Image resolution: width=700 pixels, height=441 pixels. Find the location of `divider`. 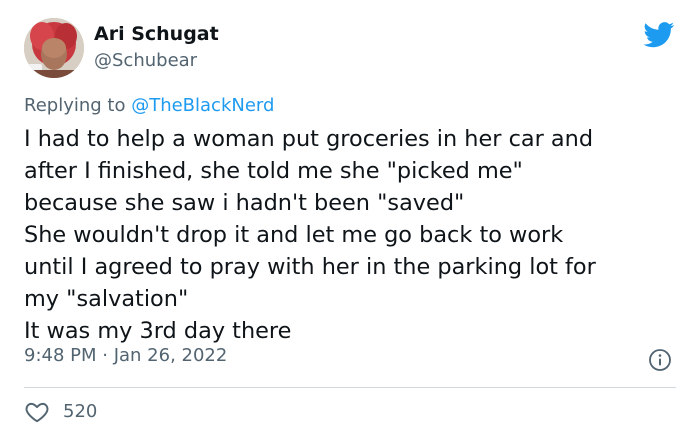

divider is located at coordinates (350, 387).